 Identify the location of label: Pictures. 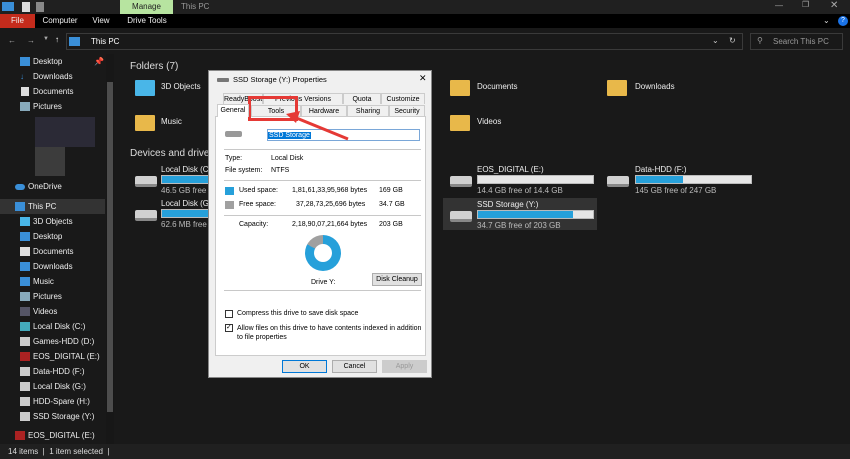
(47, 106).